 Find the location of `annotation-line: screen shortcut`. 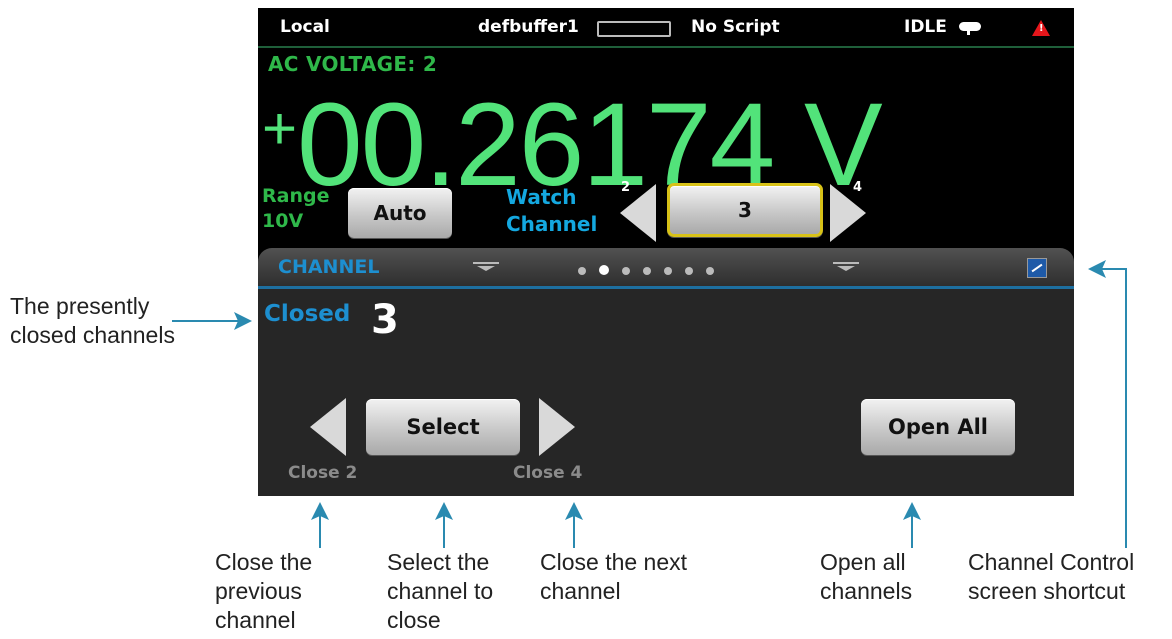

annotation-line: screen shortcut is located at coordinates (1047, 591).